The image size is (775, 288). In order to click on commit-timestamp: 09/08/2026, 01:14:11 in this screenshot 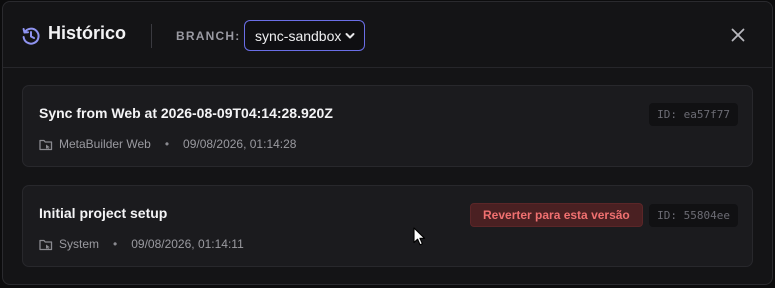, I will do `click(187, 244)`.